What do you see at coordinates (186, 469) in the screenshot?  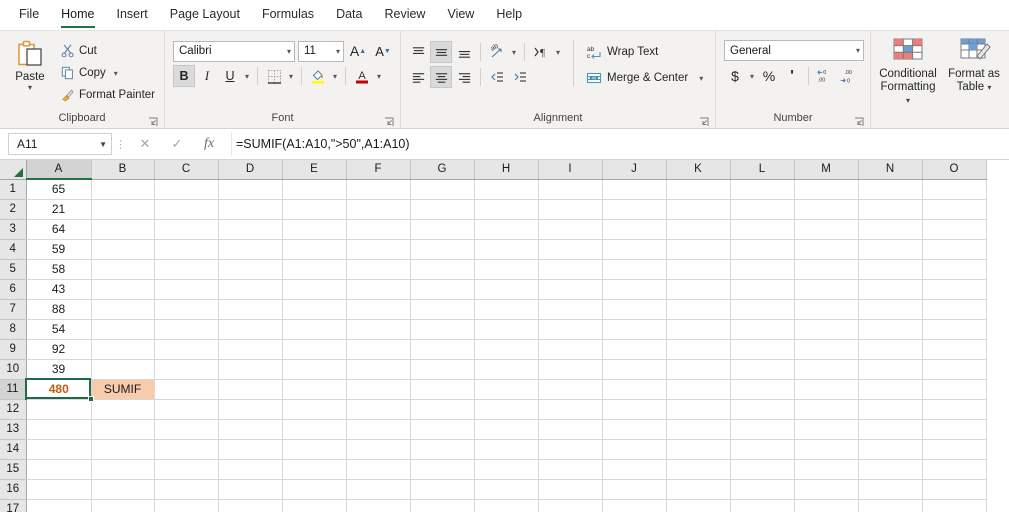 I see `cell-C15` at bounding box center [186, 469].